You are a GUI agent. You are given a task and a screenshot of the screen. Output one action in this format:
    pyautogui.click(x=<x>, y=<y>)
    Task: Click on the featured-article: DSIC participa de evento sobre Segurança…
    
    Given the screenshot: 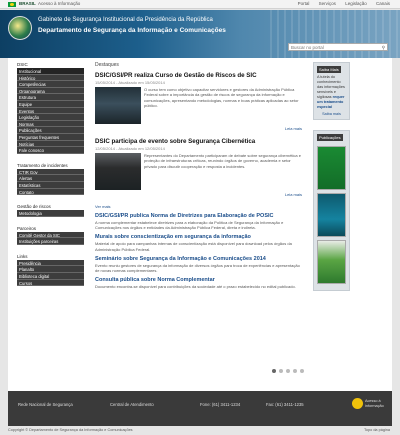 What is the action you would take?
    pyautogui.click(x=198, y=167)
    